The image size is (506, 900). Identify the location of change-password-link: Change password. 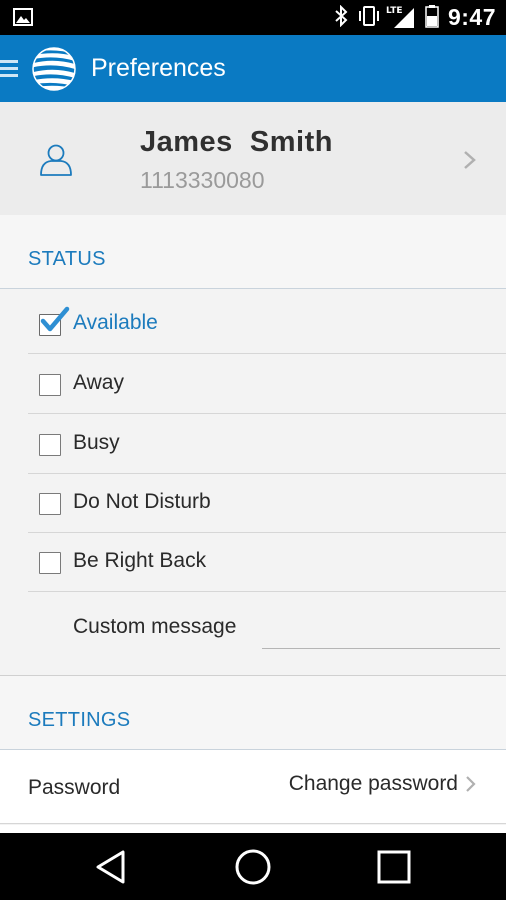
(373, 784).